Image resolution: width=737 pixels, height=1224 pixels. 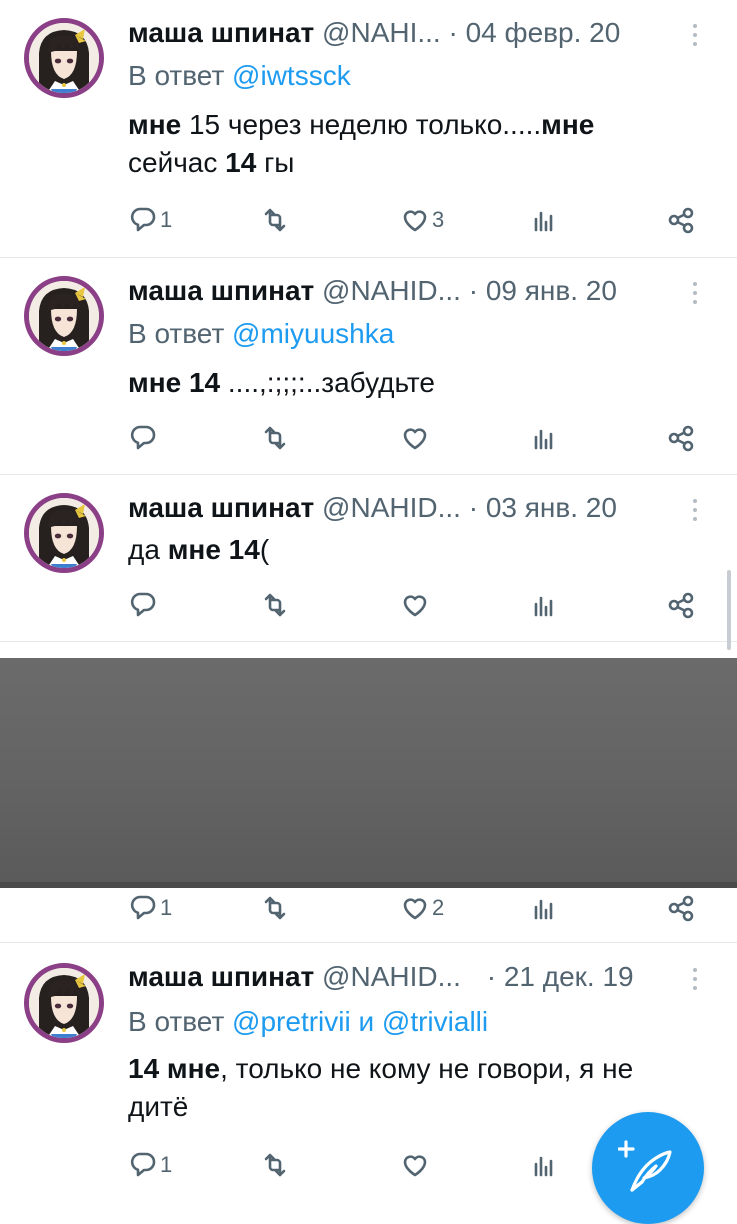 What do you see at coordinates (291, 75) in the screenshot?
I see `reply-mention-link: @iwtssck` at bounding box center [291, 75].